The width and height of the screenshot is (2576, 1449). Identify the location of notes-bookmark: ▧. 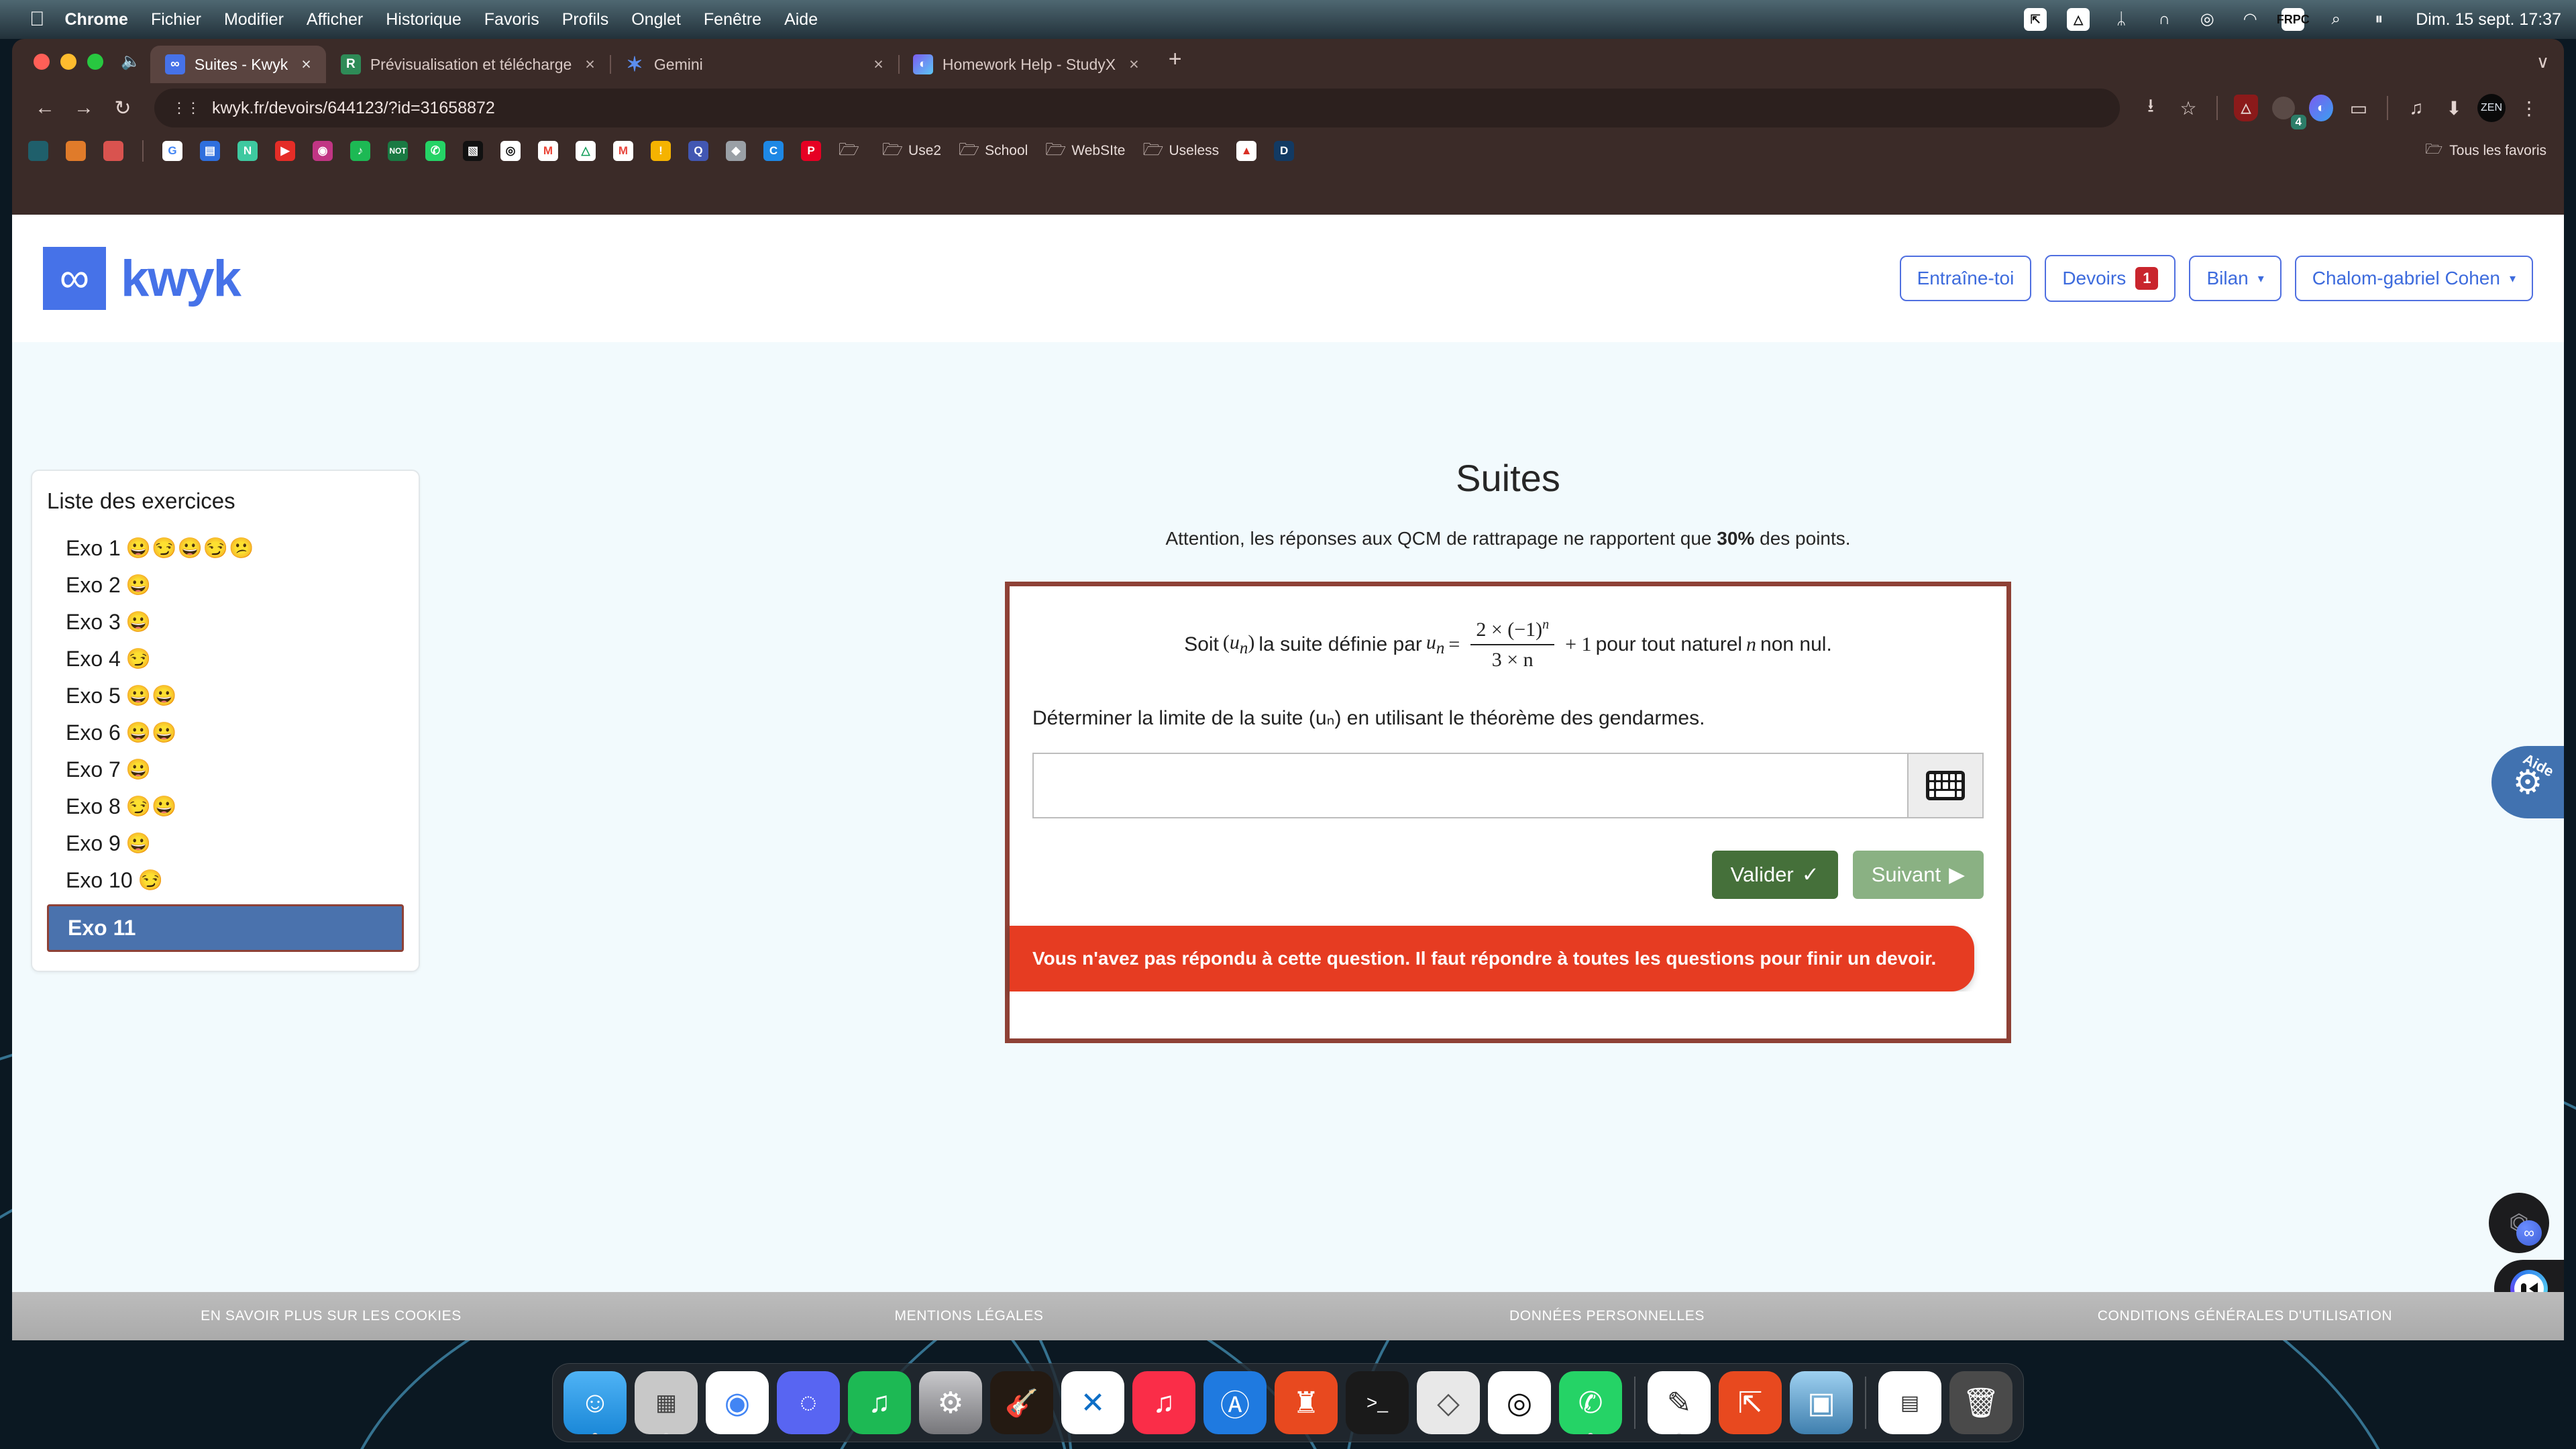
(473, 151).